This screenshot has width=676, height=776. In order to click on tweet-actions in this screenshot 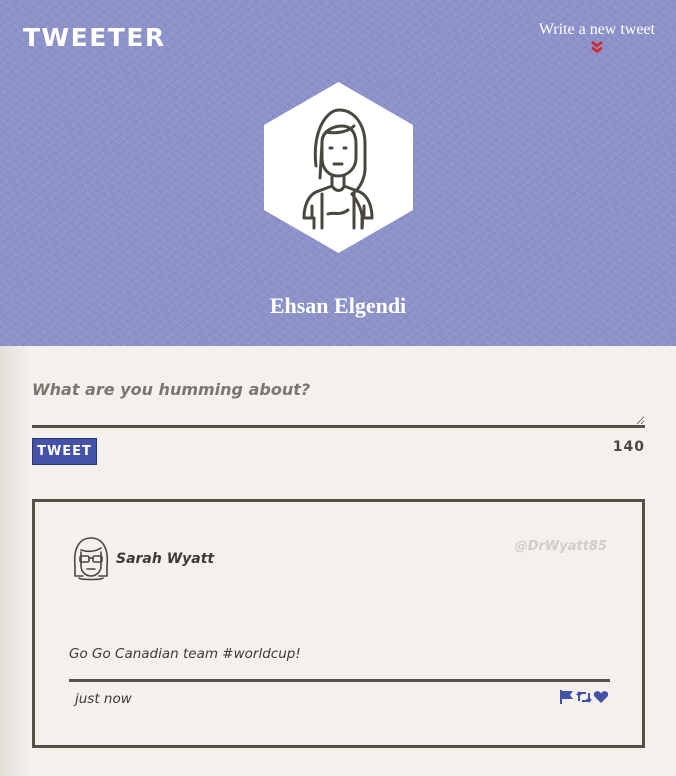, I will do `click(584, 697)`.